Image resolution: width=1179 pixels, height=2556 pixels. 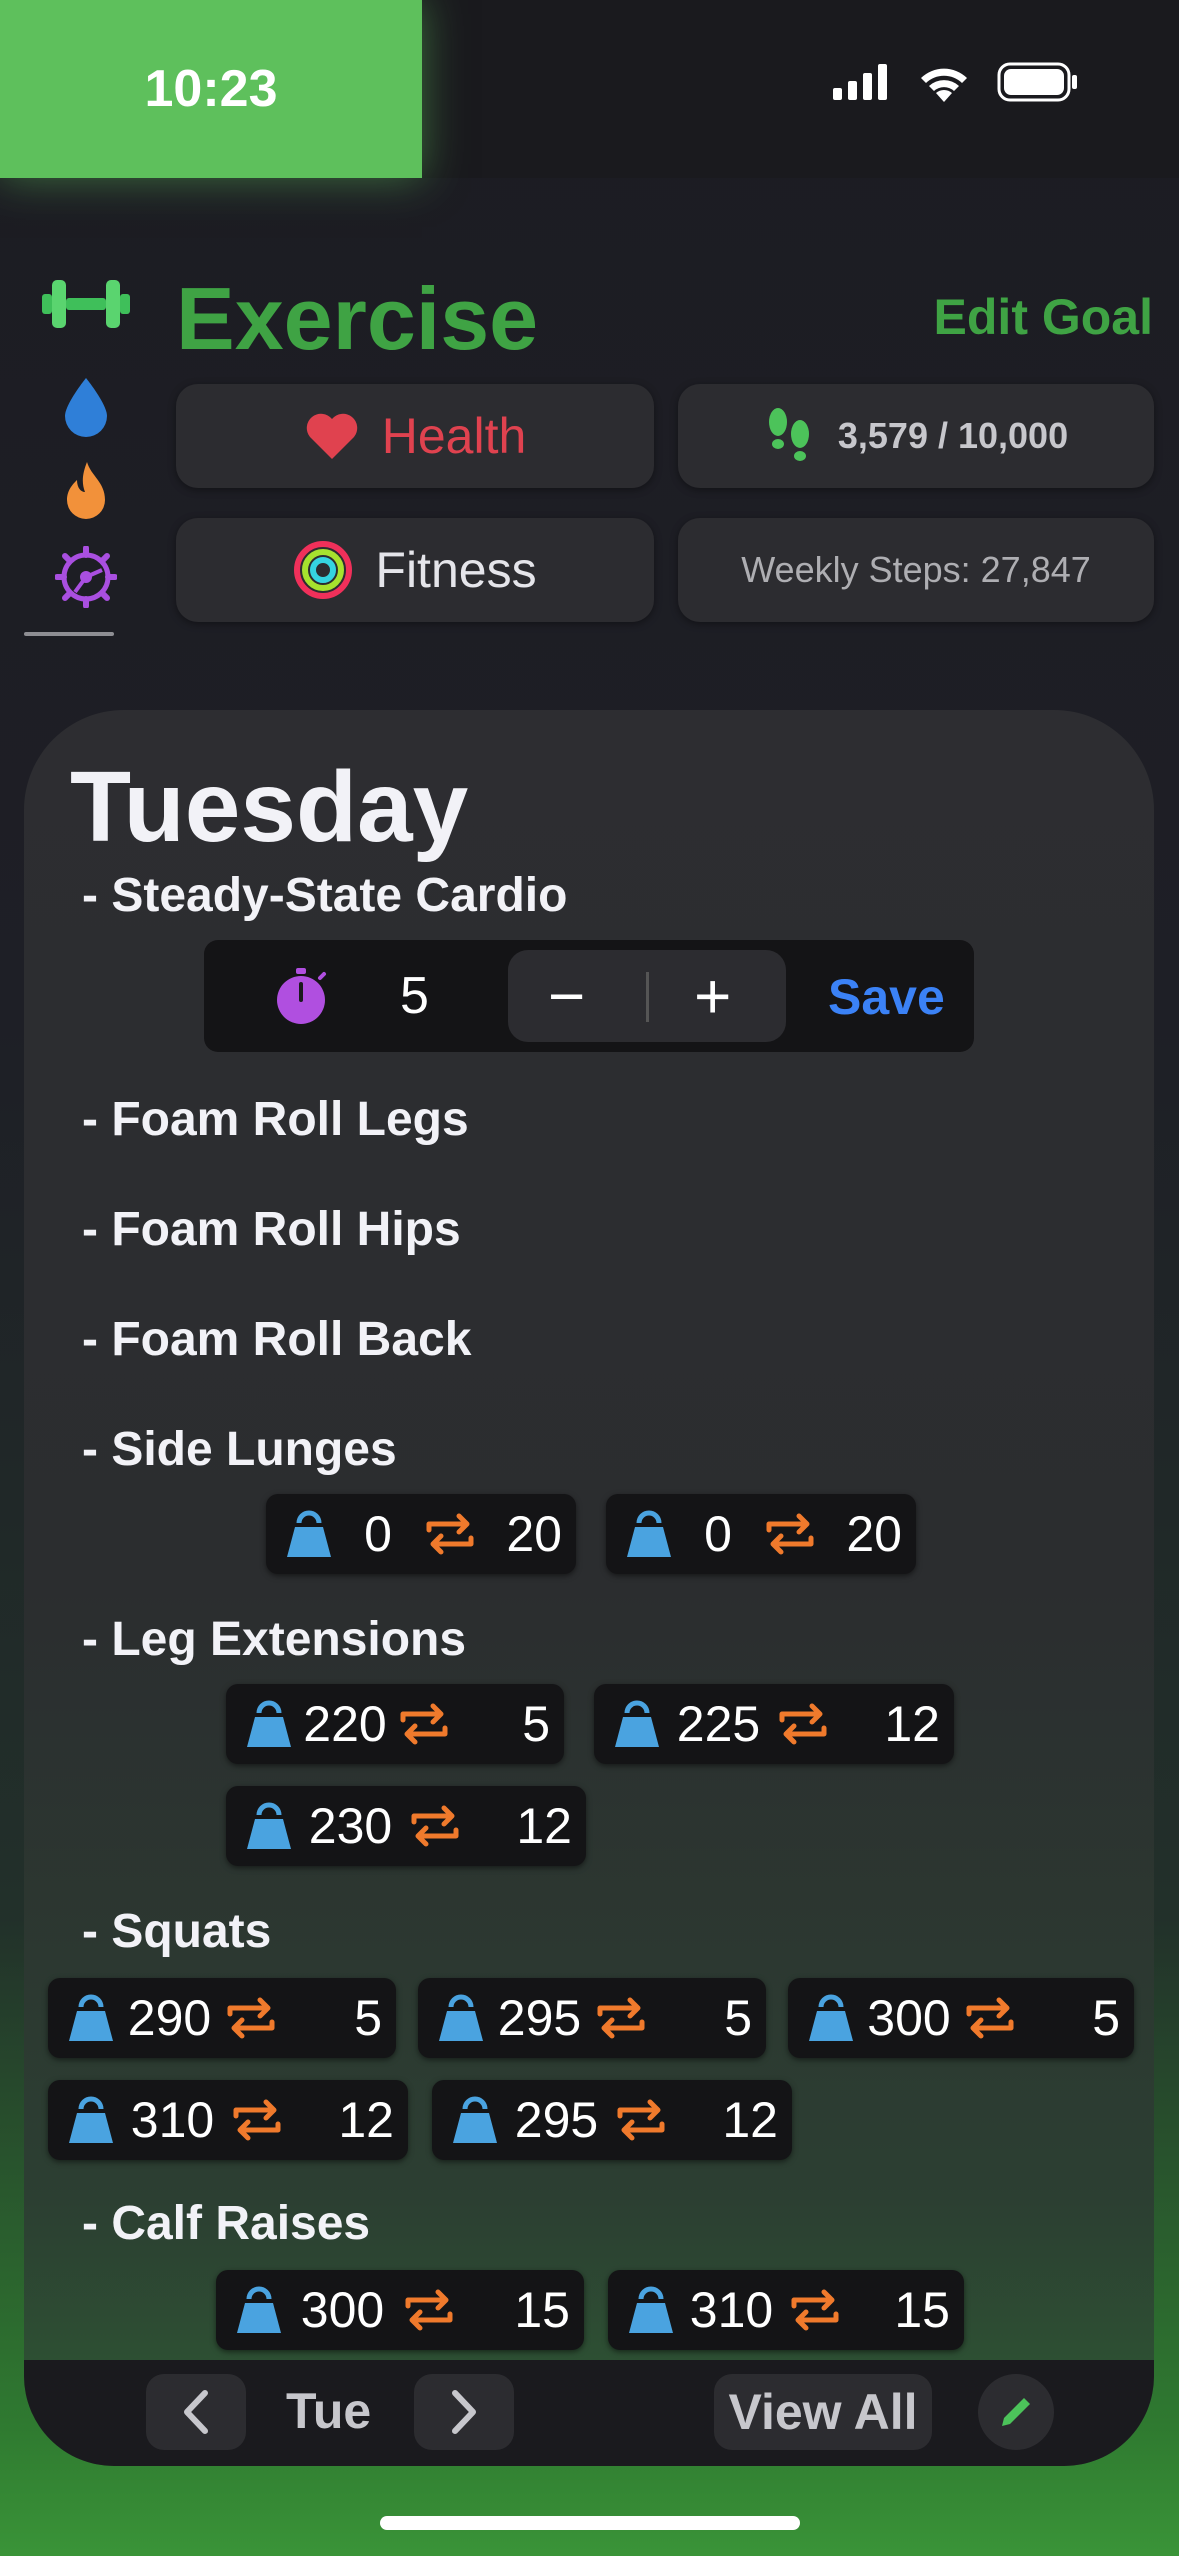 I want to click on set-weight: 300, so click(x=909, y=2018).